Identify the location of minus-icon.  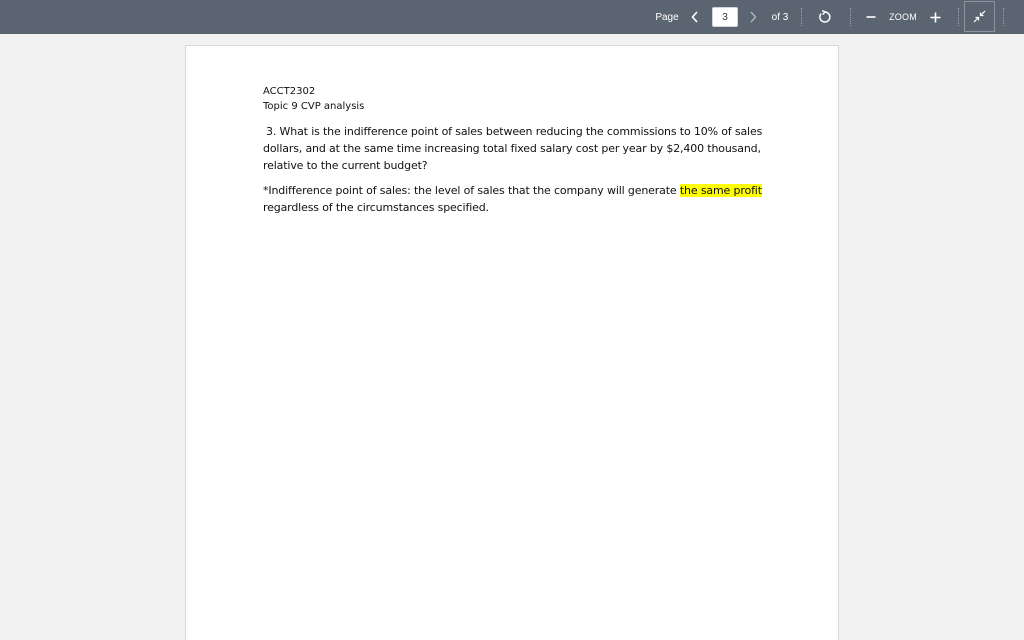
(871, 17).